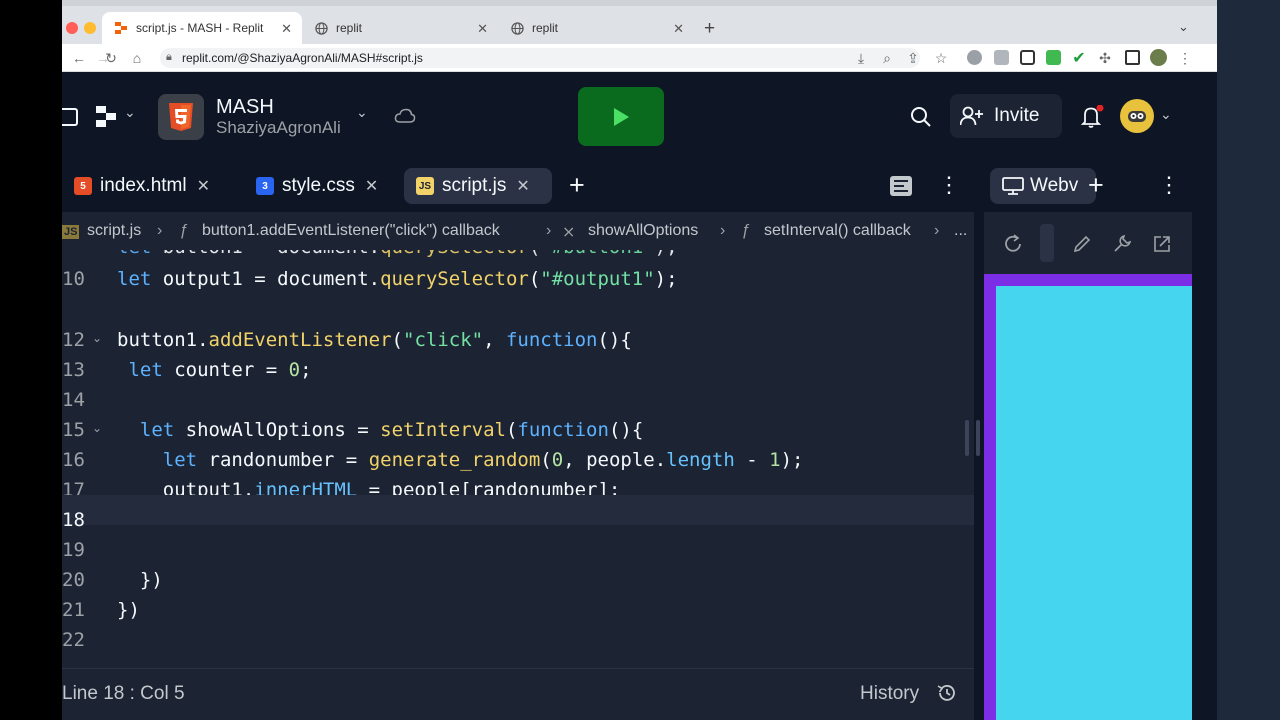 The width and height of the screenshot is (1280, 720). I want to click on code-line: }), so click(128, 610).